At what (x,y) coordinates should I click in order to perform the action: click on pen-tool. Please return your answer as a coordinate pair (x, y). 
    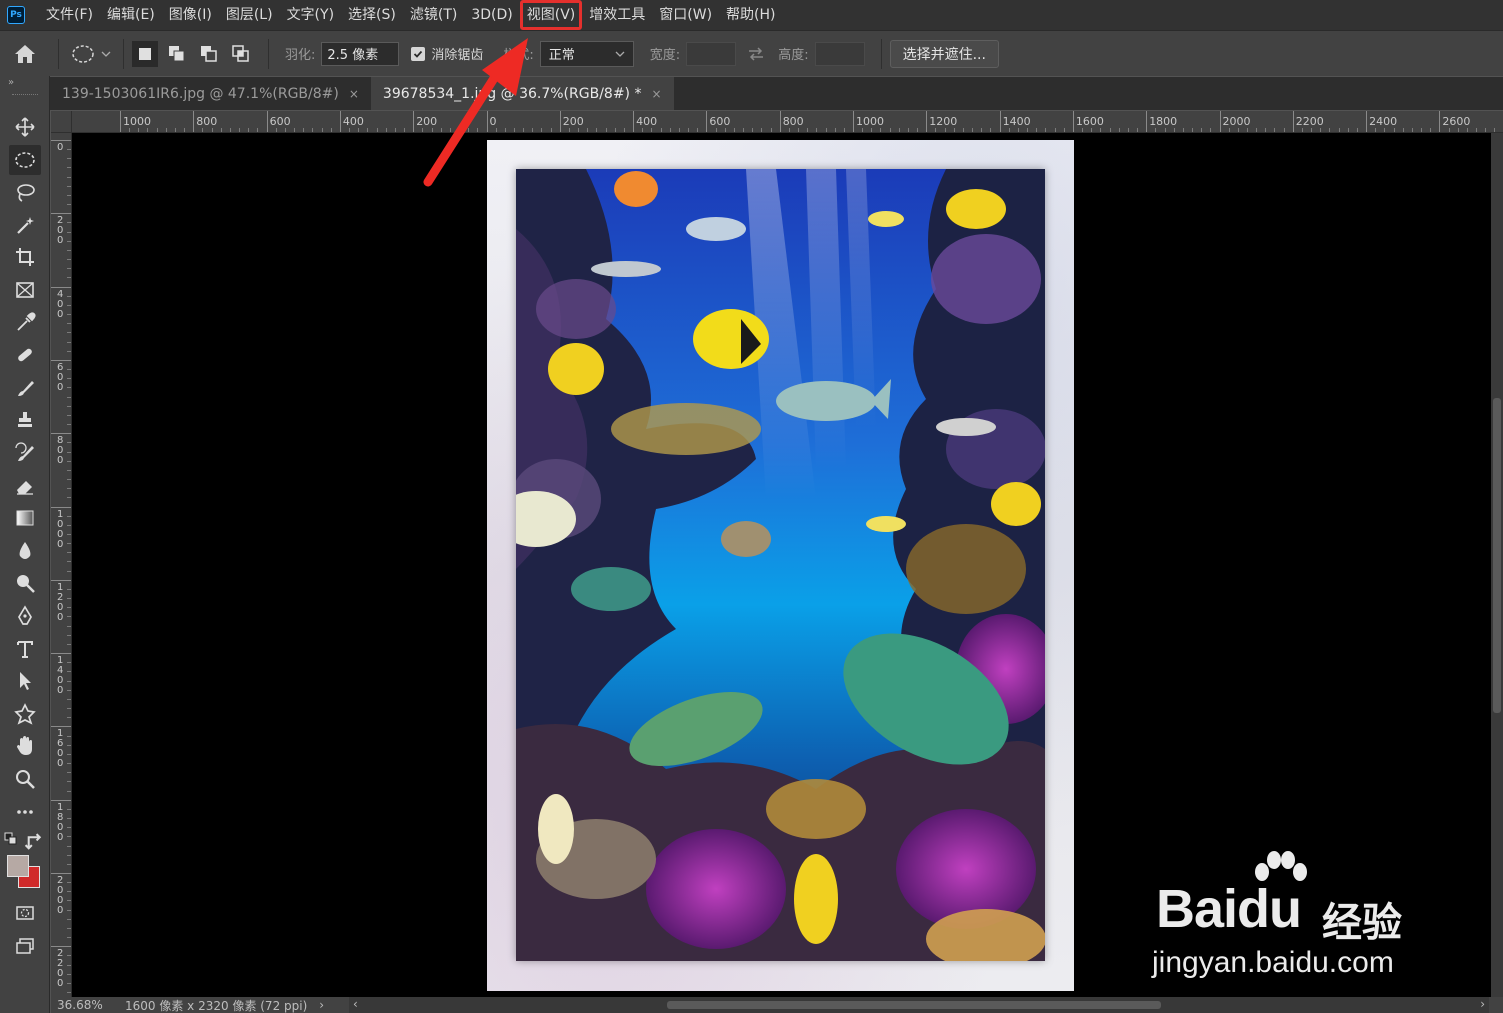
    Looking at the image, I should click on (25, 616).